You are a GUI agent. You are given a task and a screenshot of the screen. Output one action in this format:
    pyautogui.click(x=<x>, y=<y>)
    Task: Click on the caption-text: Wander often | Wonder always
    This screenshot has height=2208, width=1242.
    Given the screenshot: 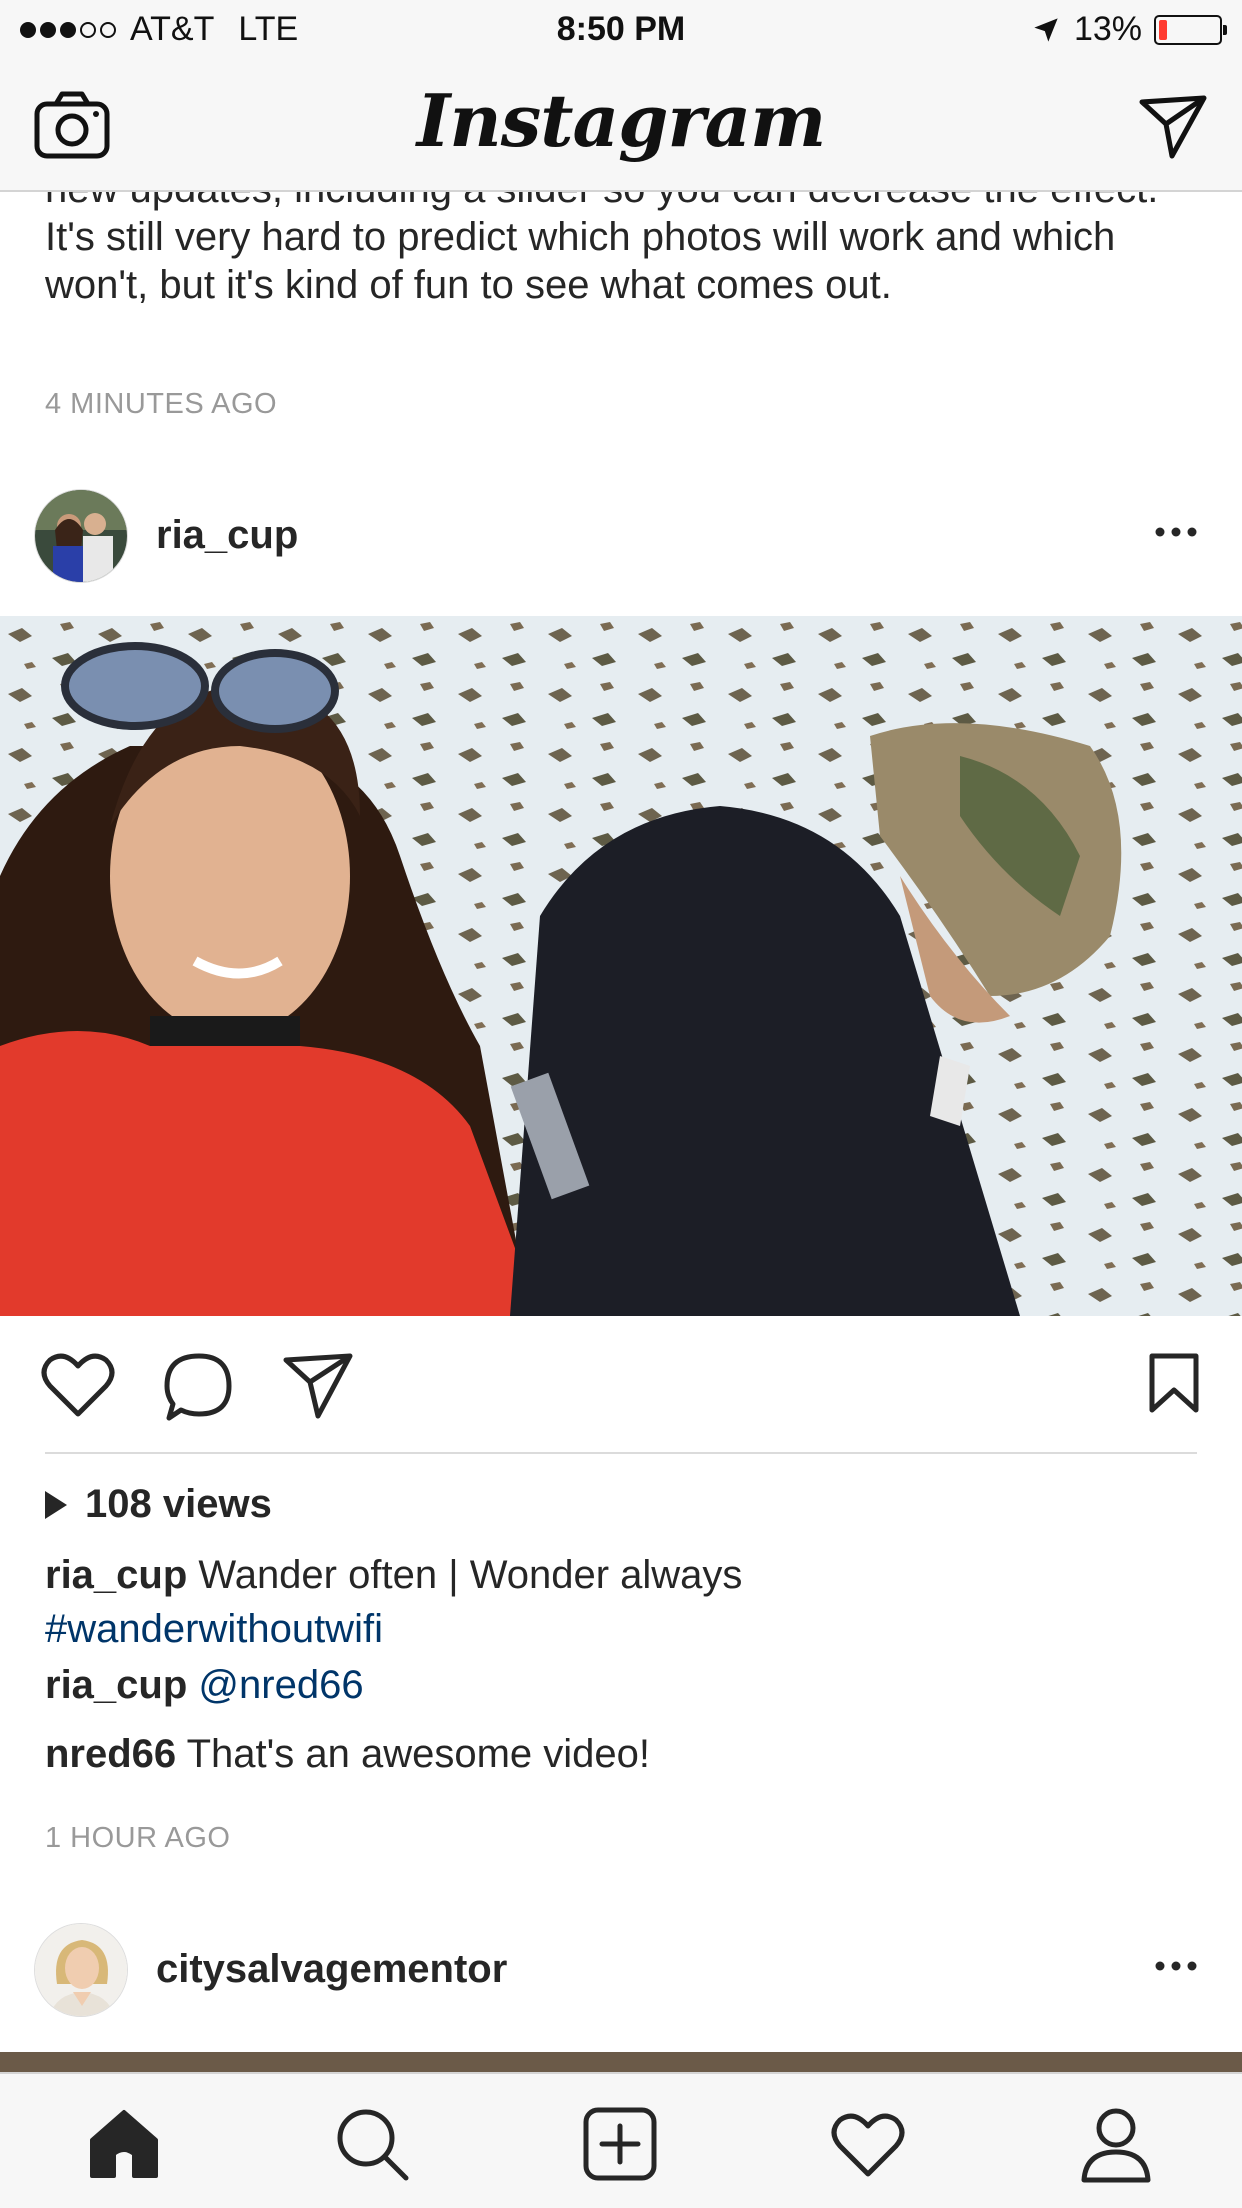 What is the action you would take?
    pyautogui.click(x=470, y=1575)
    